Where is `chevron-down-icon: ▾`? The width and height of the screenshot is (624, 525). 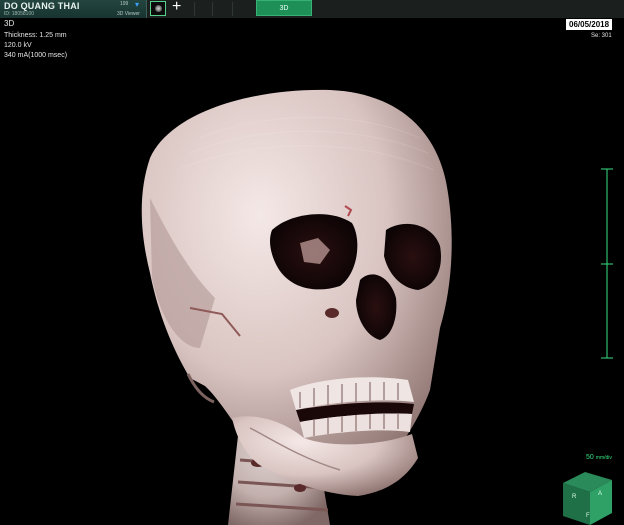 chevron-down-icon: ▾ is located at coordinates (137, 5).